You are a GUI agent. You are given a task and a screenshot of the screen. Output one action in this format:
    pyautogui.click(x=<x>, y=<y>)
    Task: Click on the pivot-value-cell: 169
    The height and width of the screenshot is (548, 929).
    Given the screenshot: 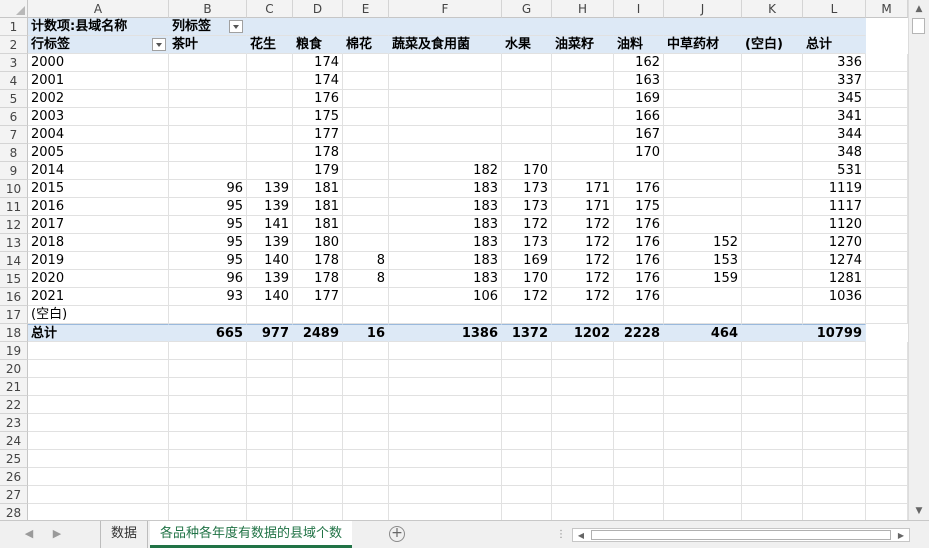 What is the action you would take?
    pyautogui.click(x=527, y=261)
    